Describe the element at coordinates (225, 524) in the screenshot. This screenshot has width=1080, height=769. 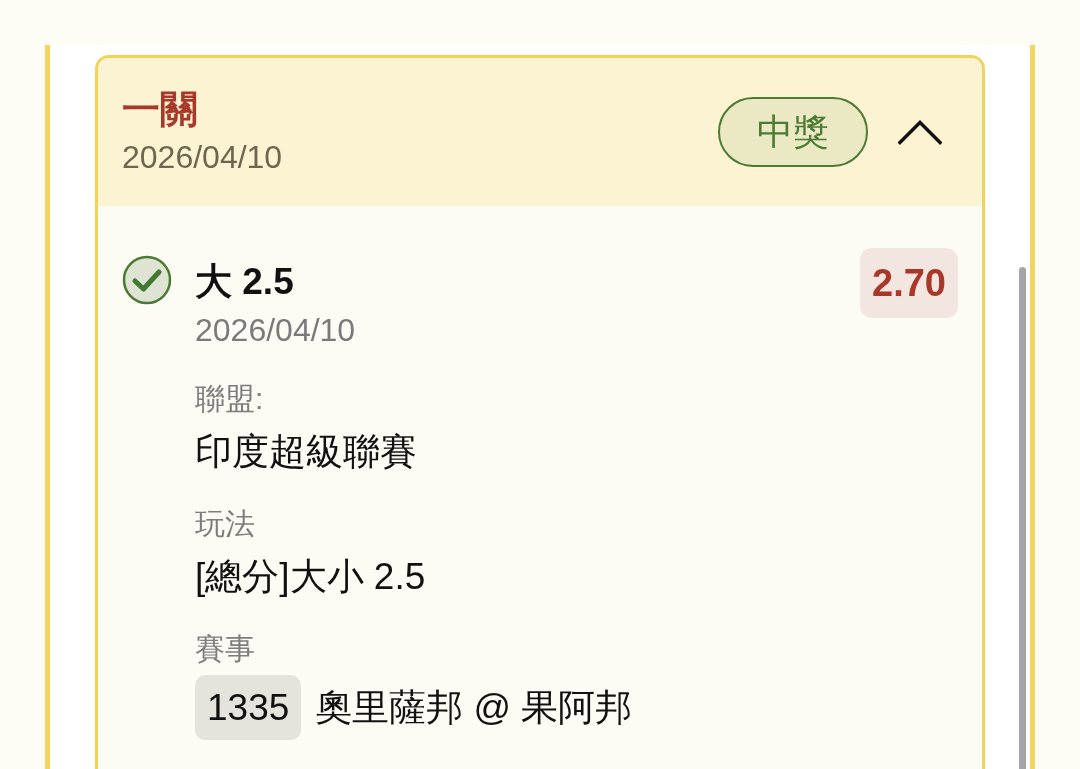
I see `field-label: 玩法` at that location.